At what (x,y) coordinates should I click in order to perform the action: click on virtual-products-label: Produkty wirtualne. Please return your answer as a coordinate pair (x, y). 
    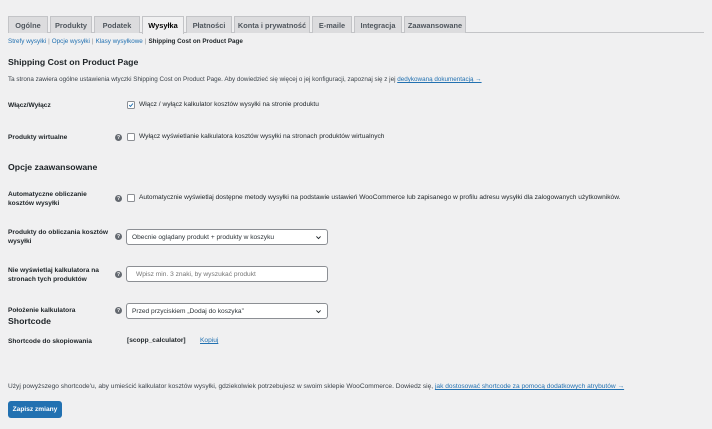
    Looking at the image, I should click on (38, 137).